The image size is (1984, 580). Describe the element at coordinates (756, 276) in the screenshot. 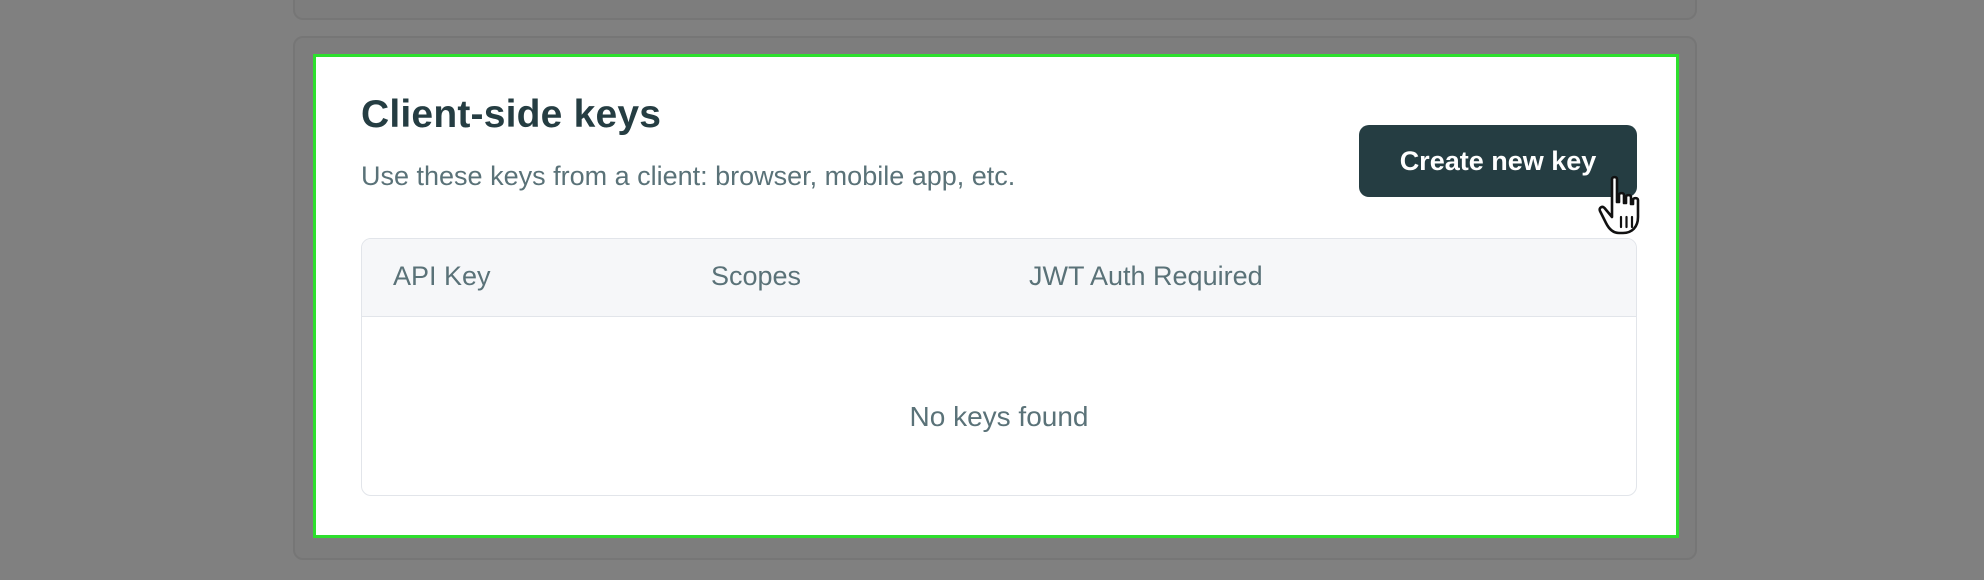

I see `column-header-scopes: Scopes` at that location.